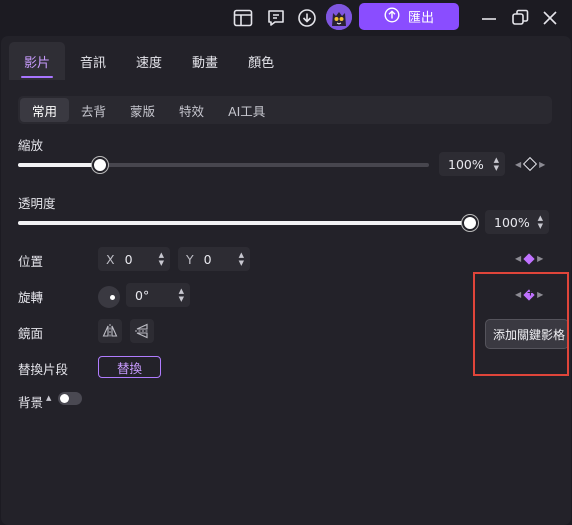 The image size is (572, 525). Describe the element at coordinates (31, 333) in the screenshot. I see `mirror-label: 鏡面` at that location.